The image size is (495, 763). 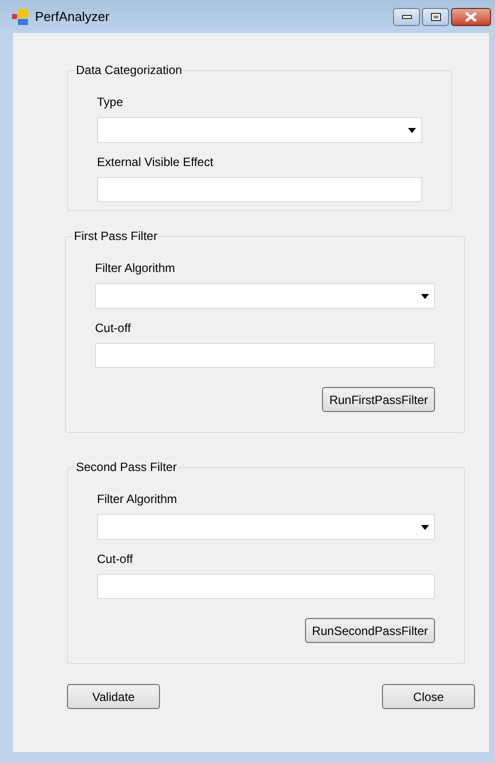 I want to click on maximize-button, so click(x=435, y=17).